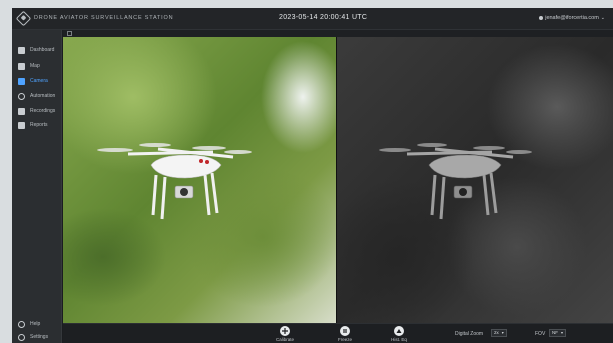 The width and height of the screenshot is (613, 343). I want to click on digital-zoom-select: 2x ▾, so click(499, 333).